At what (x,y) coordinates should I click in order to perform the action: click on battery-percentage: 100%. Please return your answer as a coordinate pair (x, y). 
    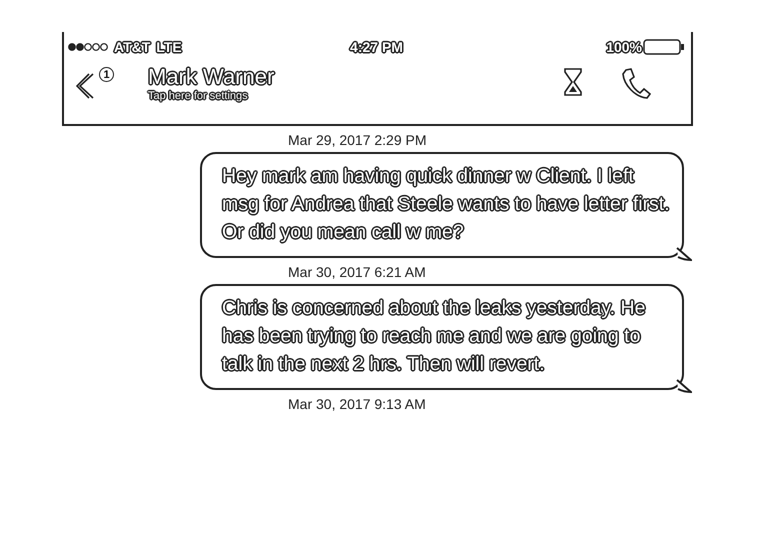
    Looking at the image, I should click on (624, 47).